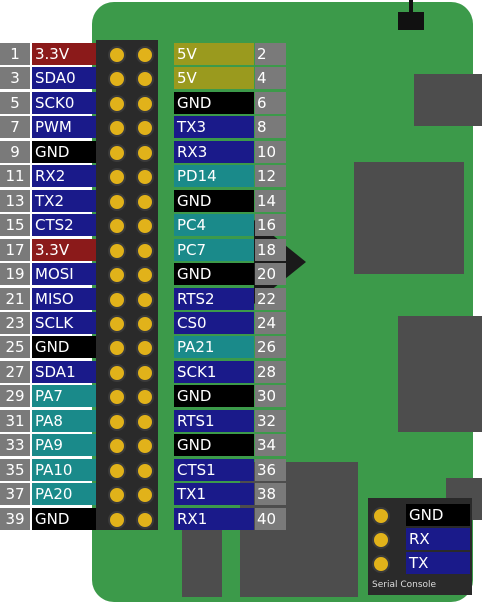 The width and height of the screenshot is (482, 602). What do you see at coordinates (270, 274) in the screenshot?
I see `pin-number-right: 20` at bounding box center [270, 274].